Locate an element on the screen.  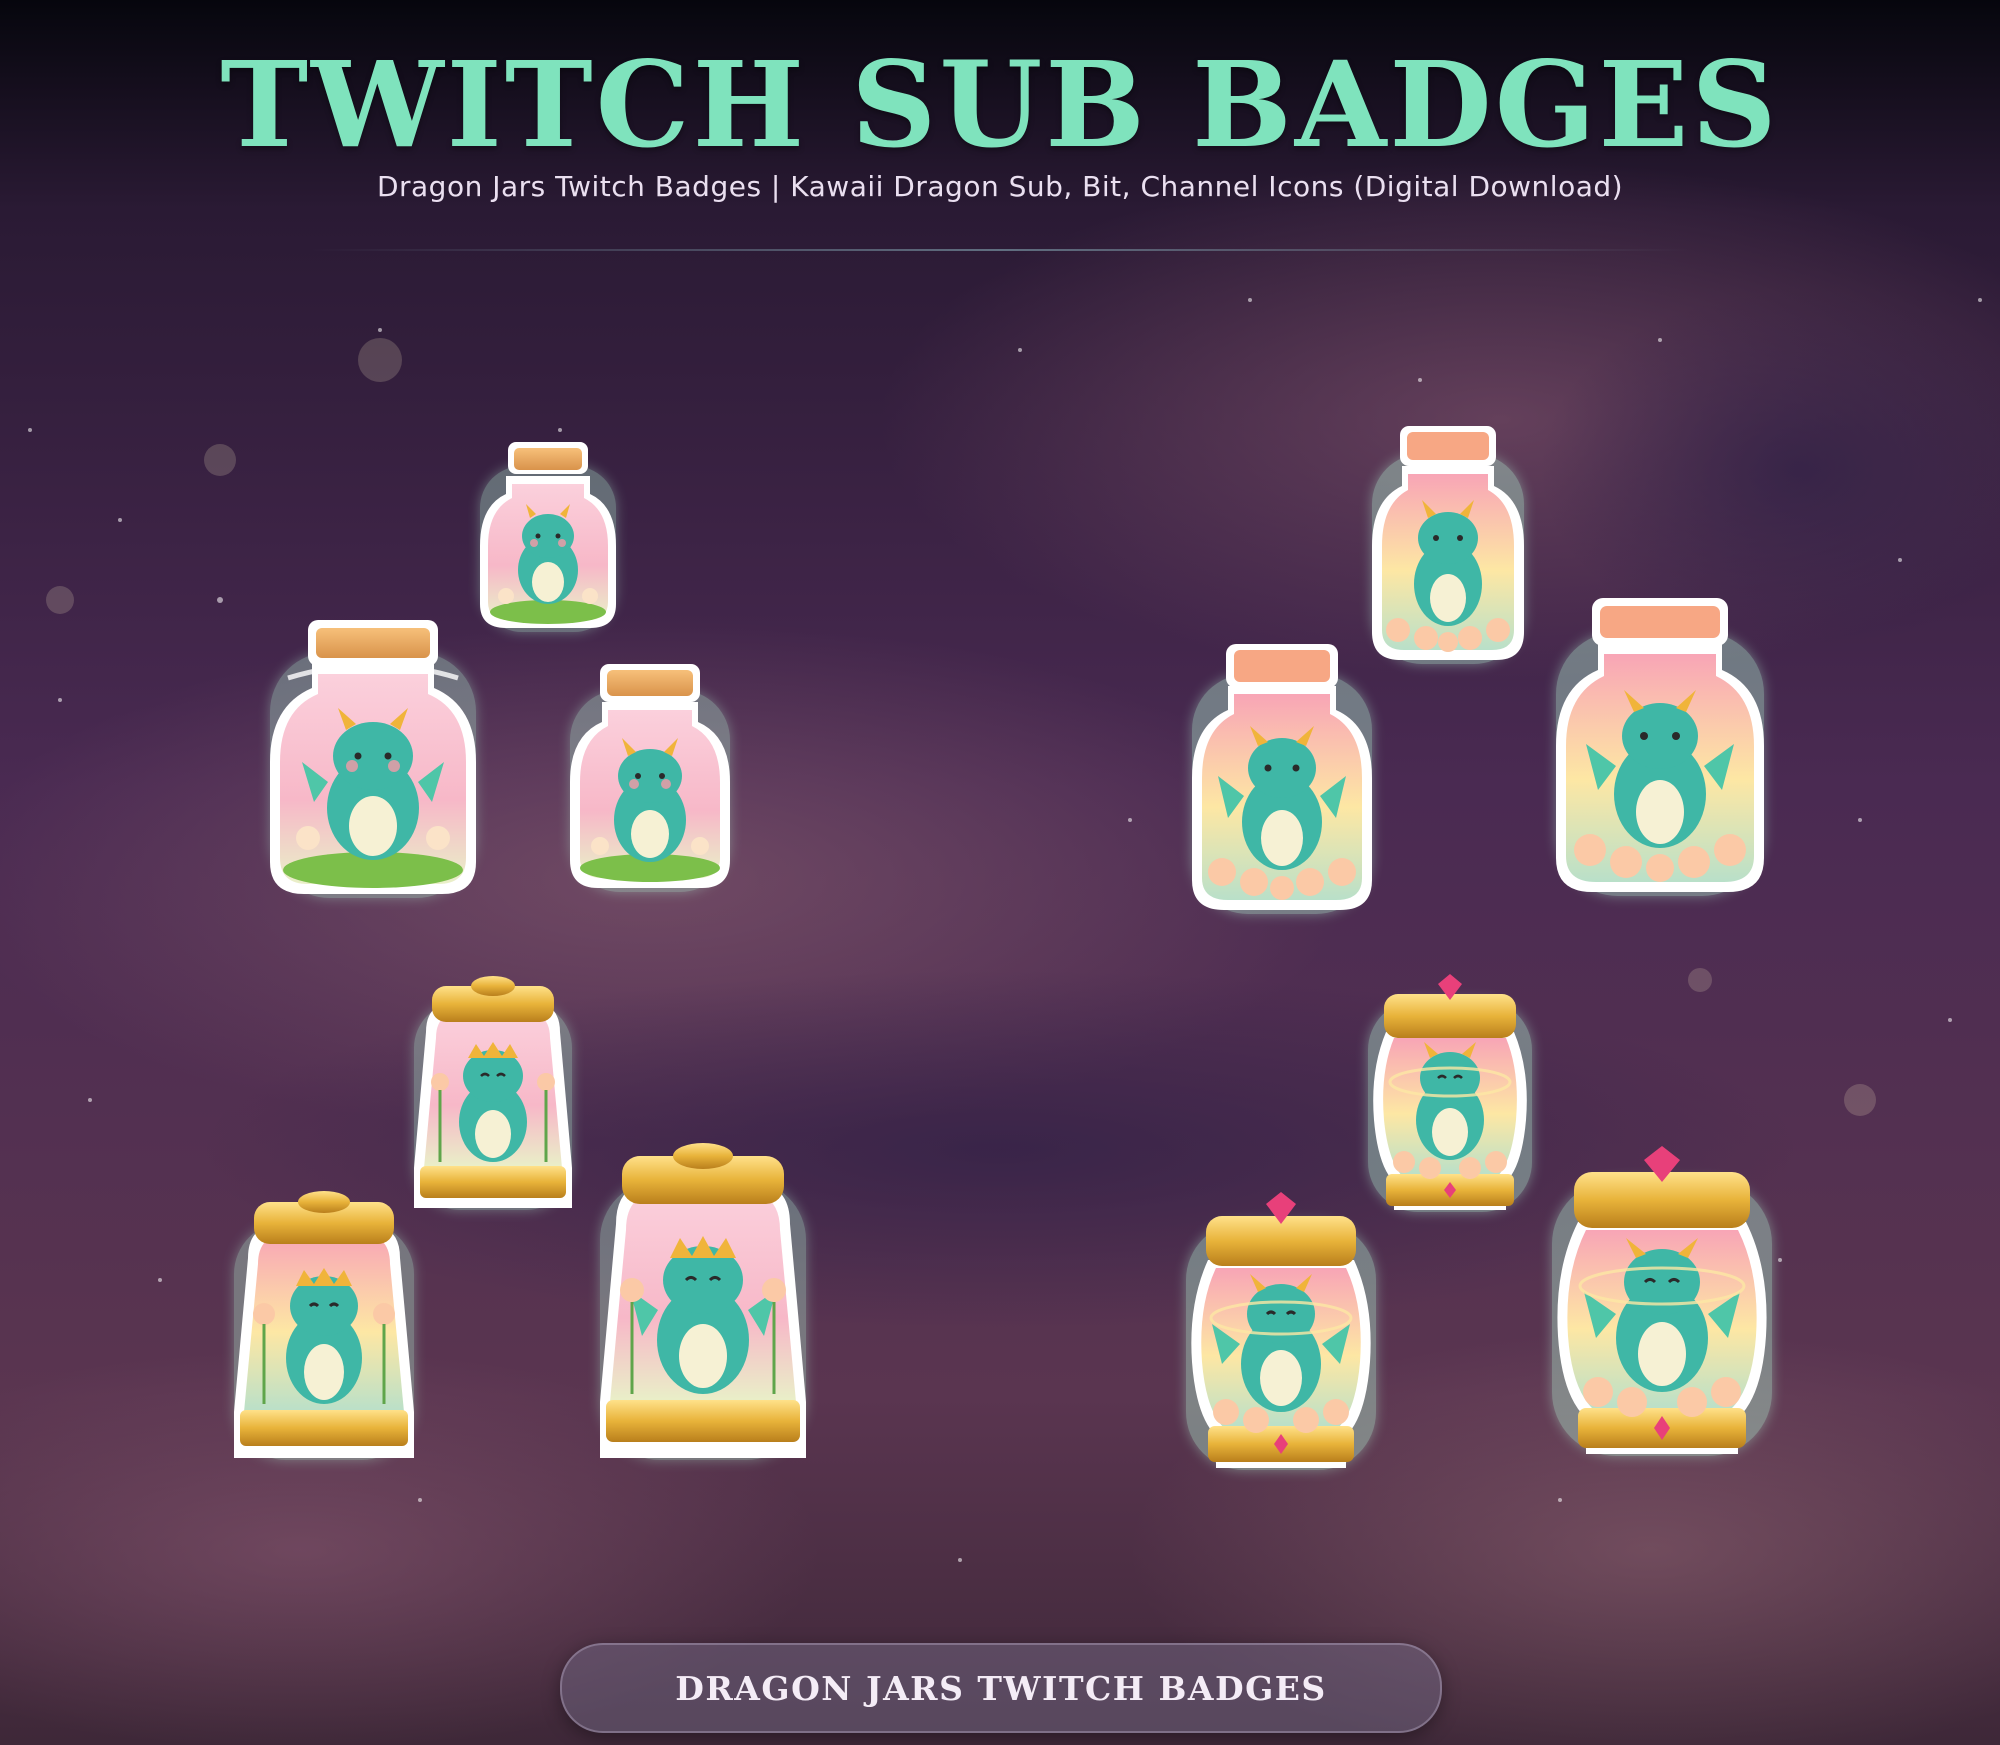
footer-banner: DRAGON JARS TWITCH BADGES is located at coordinates (1001, 1688).